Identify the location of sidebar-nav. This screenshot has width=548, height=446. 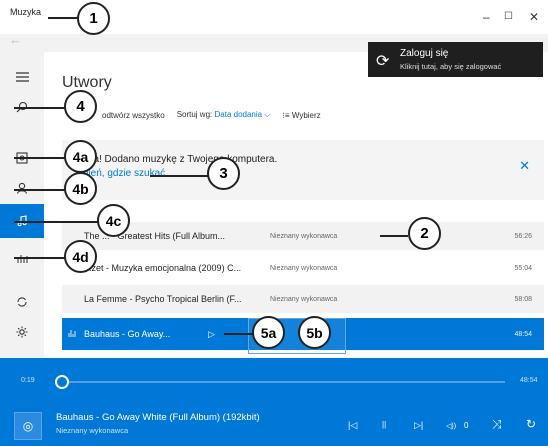
(22, 205).